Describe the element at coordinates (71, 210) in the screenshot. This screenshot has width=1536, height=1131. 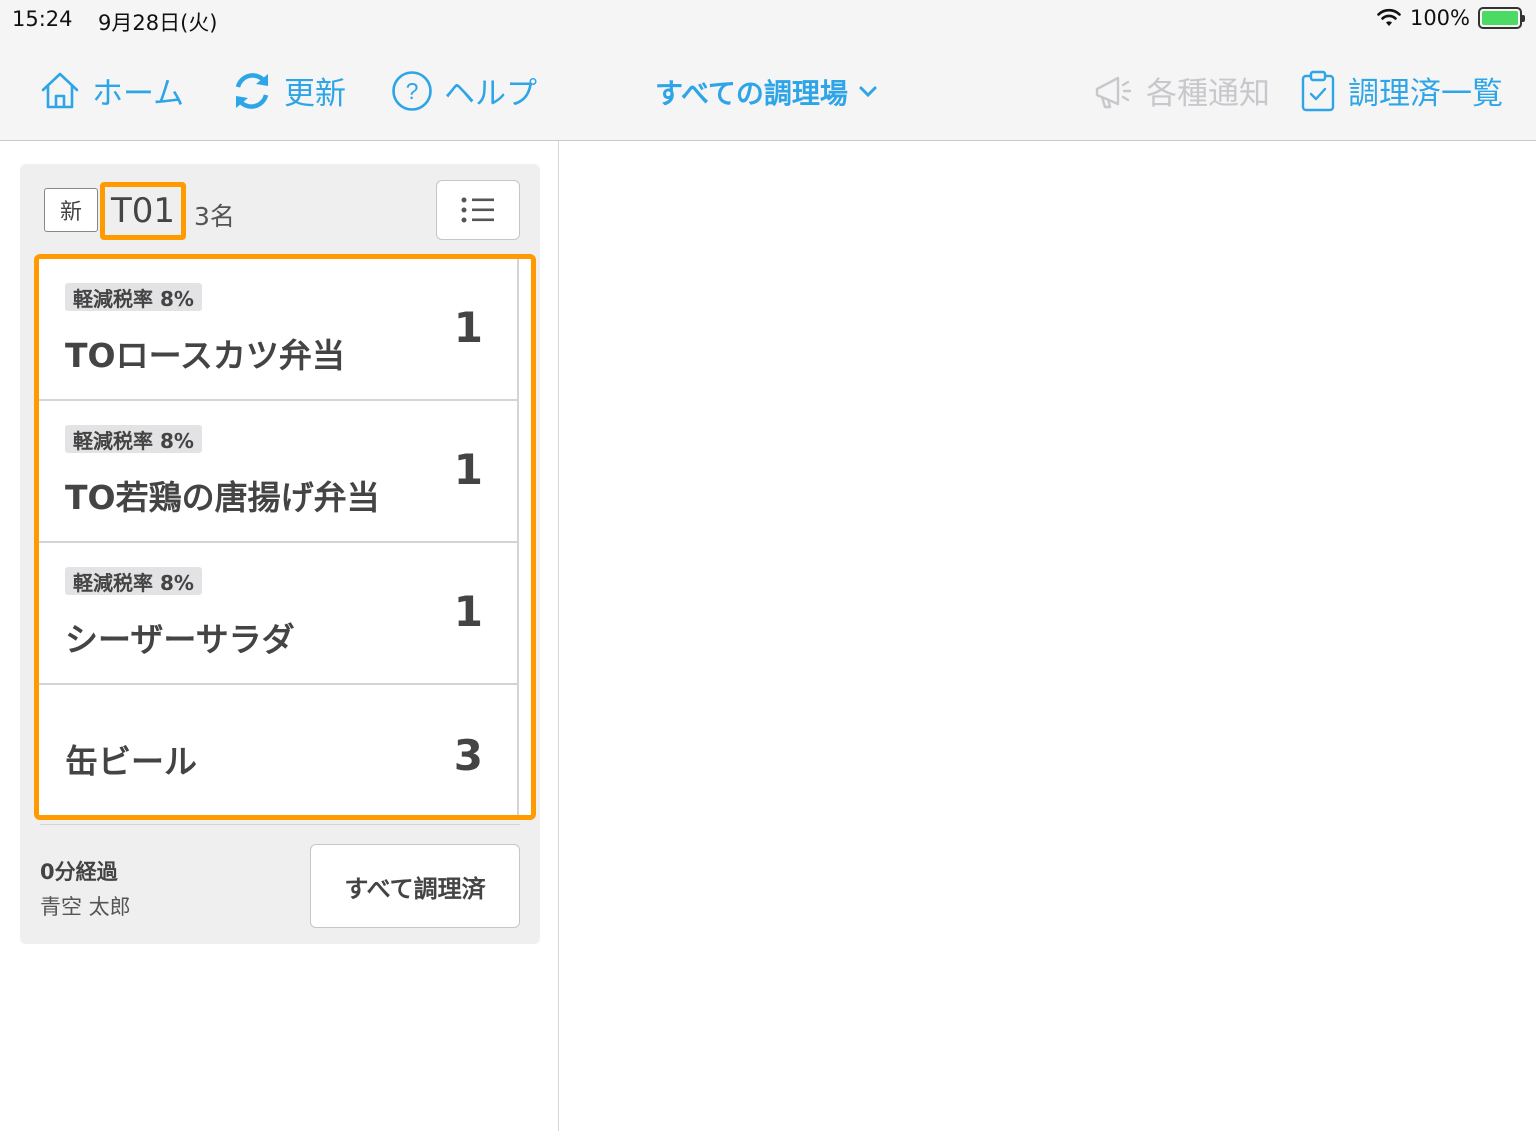
I see `new-badge: 新` at that location.